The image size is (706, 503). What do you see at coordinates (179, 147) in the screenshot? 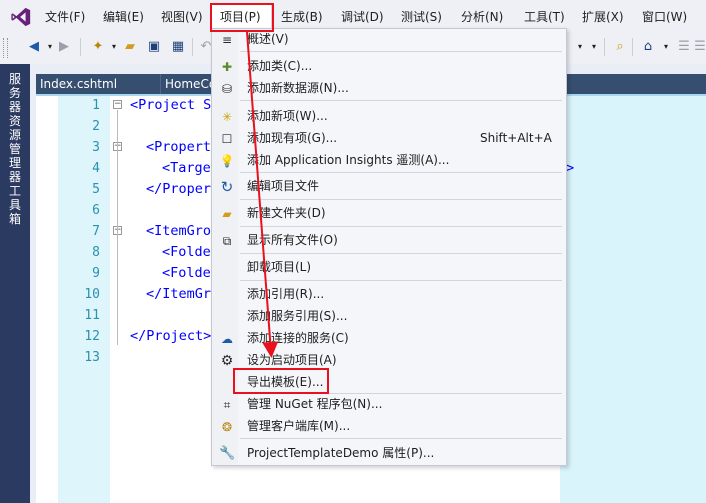
I see `code-line: <Propert` at bounding box center [179, 147].